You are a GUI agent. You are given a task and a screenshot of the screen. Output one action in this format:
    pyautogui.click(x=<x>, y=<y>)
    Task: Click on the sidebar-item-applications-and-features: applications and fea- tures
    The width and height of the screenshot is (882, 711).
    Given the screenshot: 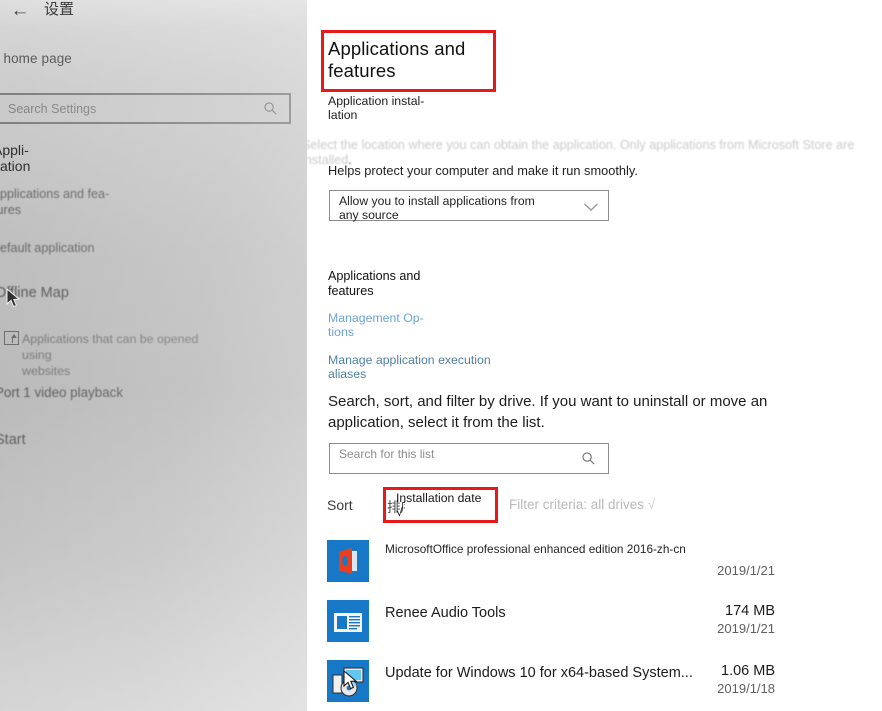 What is the action you would take?
    pyautogui.click(x=61, y=202)
    